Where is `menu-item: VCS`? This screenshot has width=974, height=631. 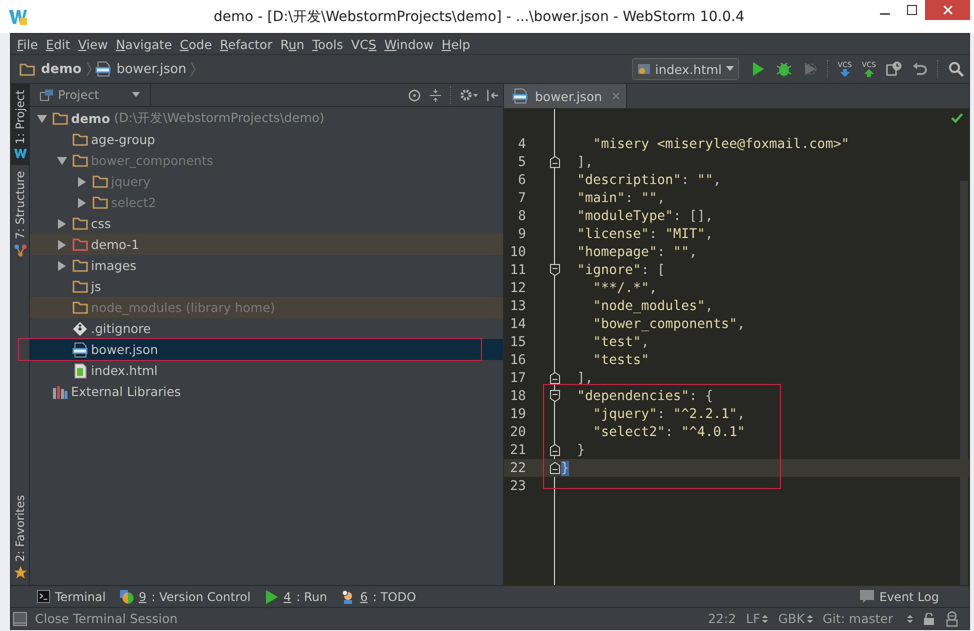
menu-item: VCS is located at coordinates (363, 44).